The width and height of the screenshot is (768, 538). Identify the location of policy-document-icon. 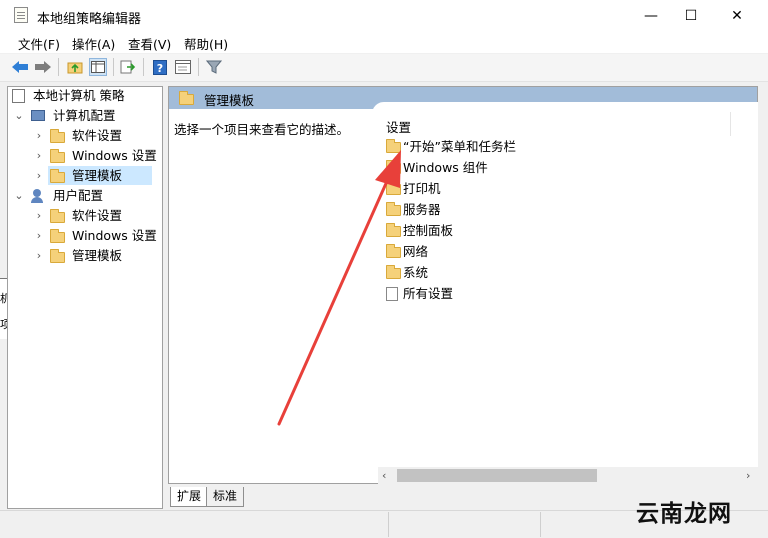
(18, 96).